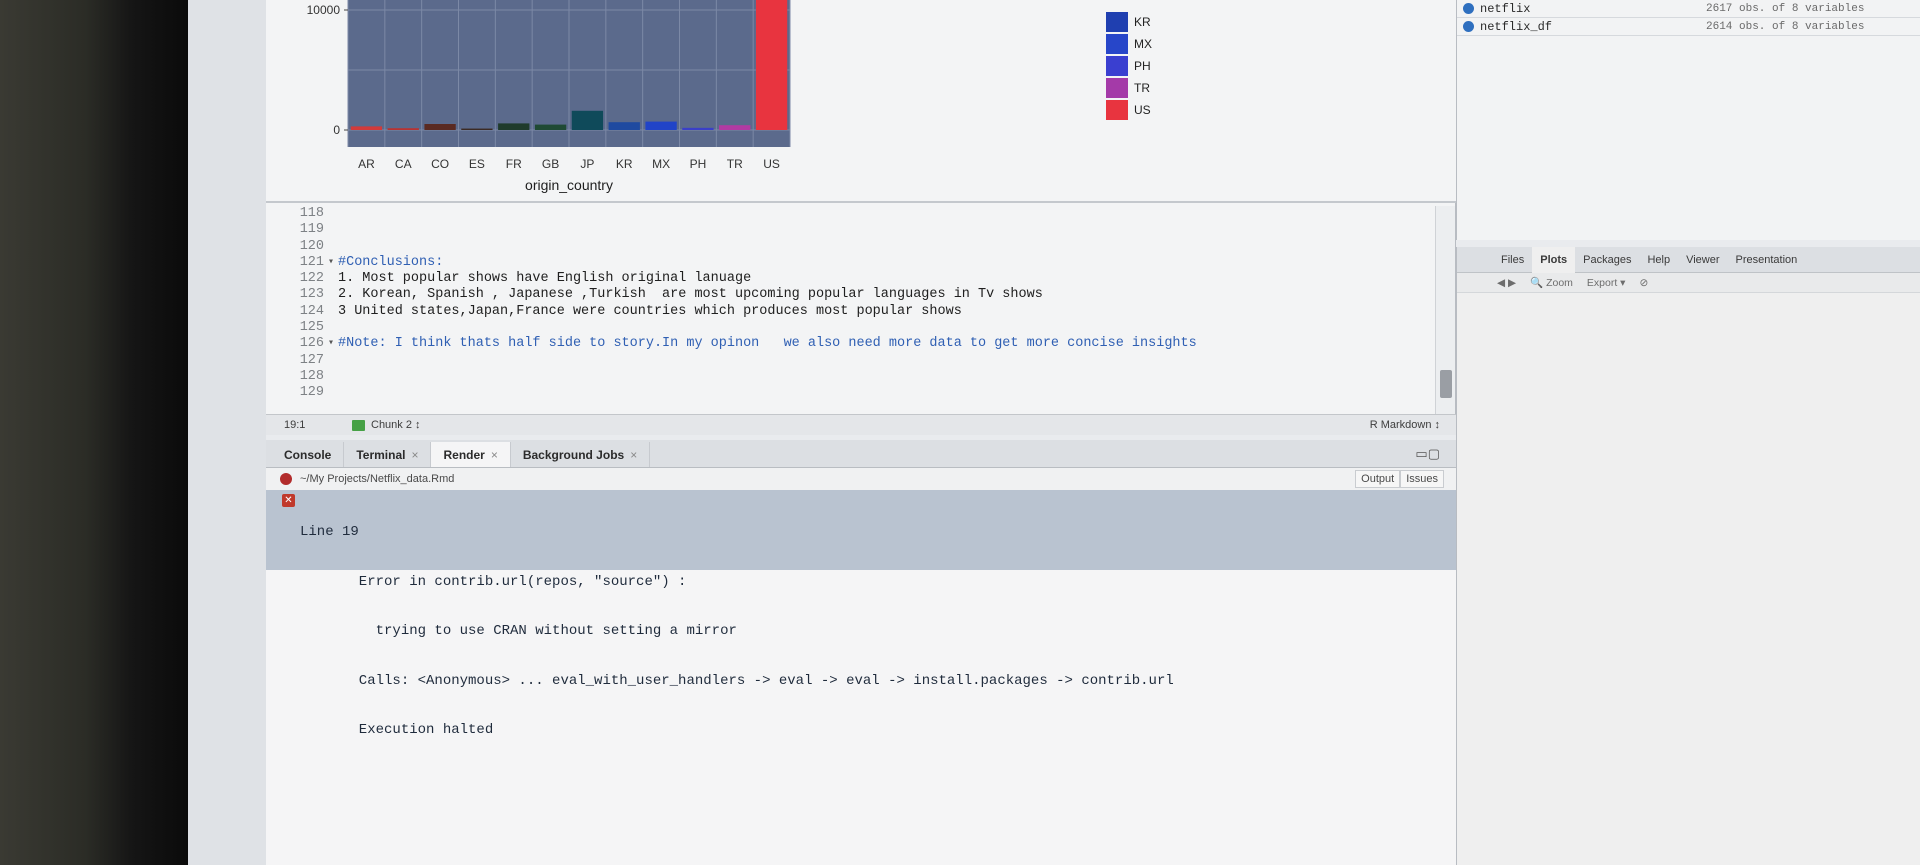  Describe the element at coordinates (403, 164) in the screenshot. I see `x-tick-label: CA` at that location.